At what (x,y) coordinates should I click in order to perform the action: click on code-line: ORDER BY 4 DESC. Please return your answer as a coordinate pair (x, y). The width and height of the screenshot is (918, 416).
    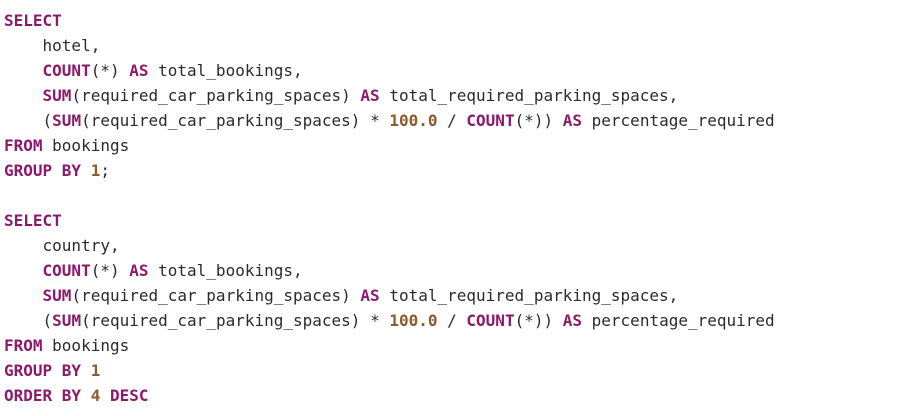
    Looking at the image, I should click on (459, 395).